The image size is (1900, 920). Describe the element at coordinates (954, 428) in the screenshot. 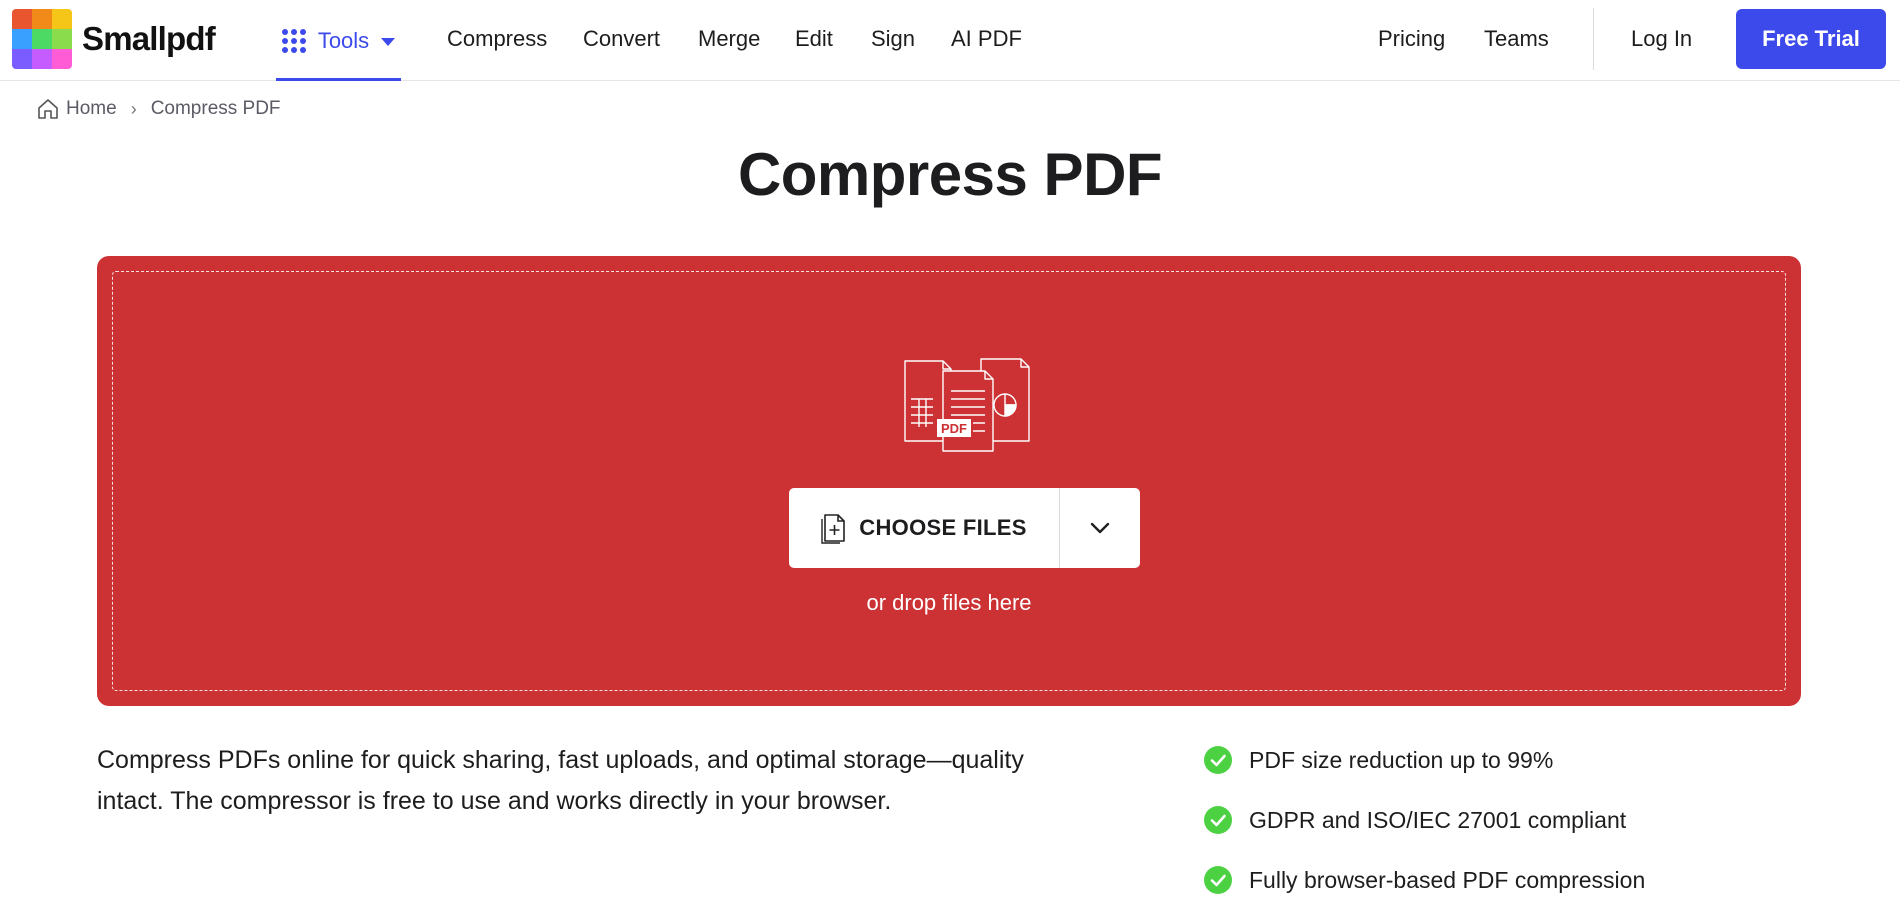

I see `pdf-badge-text: PDF` at that location.